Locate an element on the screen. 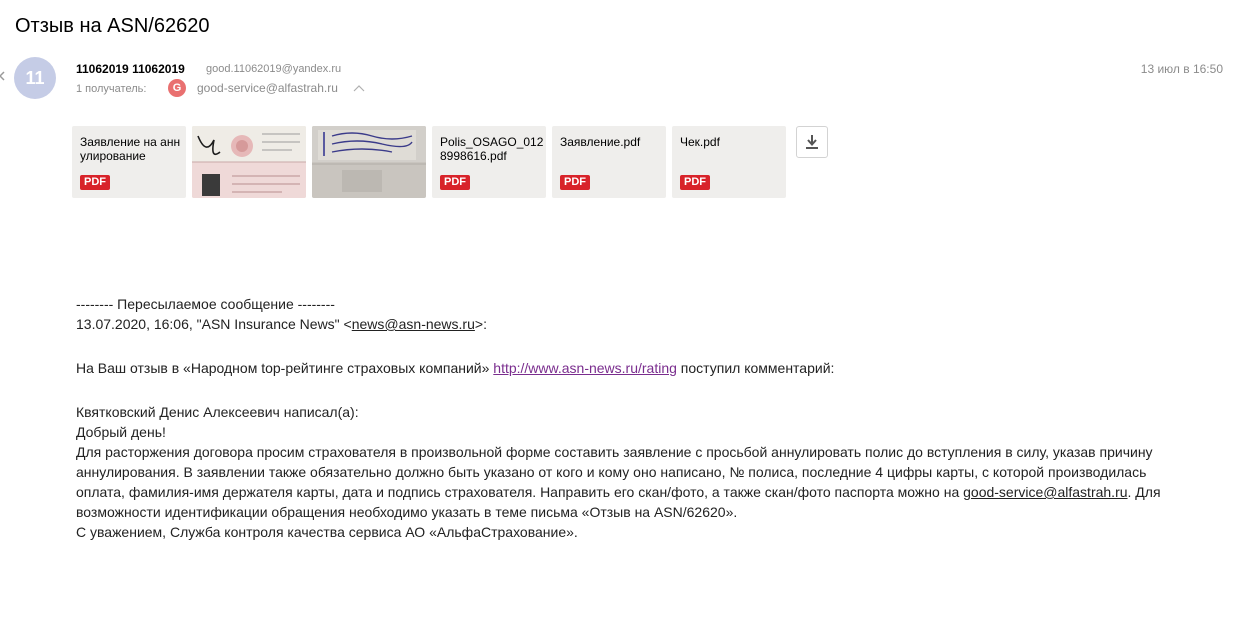  attachment-name: Чек.pdf is located at coordinates (700, 142).